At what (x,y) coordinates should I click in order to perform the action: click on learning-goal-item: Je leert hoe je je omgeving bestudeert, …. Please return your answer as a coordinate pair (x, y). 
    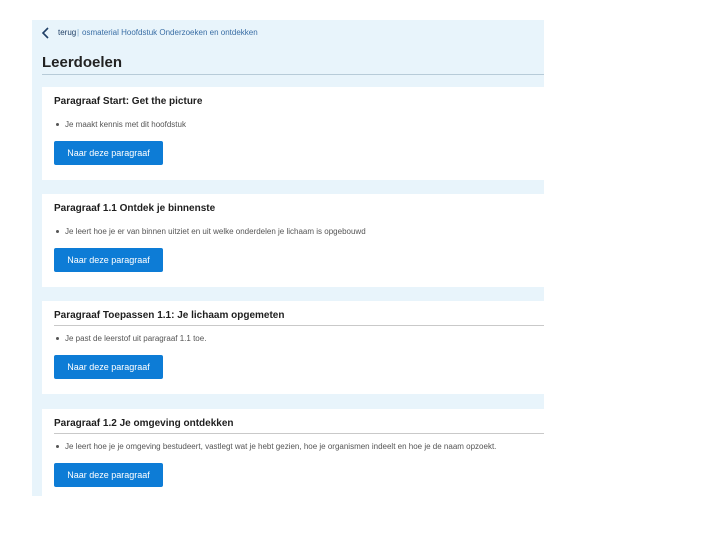
    Looking at the image, I should click on (276, 446).